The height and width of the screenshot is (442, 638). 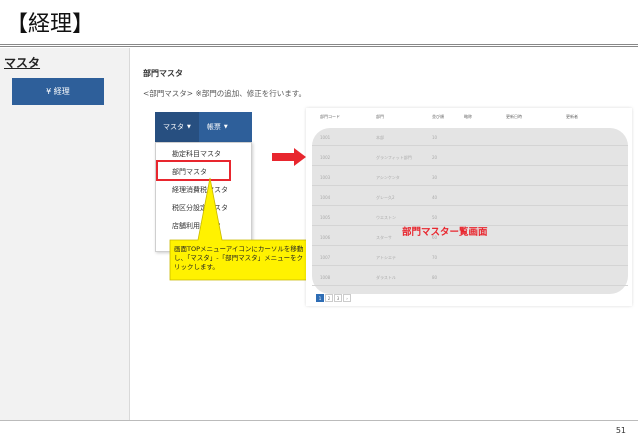 What do you see at coordinates (386, 277) in the screenshot?
I see `row-name: ダラストル` at bounding box center [386, 277].